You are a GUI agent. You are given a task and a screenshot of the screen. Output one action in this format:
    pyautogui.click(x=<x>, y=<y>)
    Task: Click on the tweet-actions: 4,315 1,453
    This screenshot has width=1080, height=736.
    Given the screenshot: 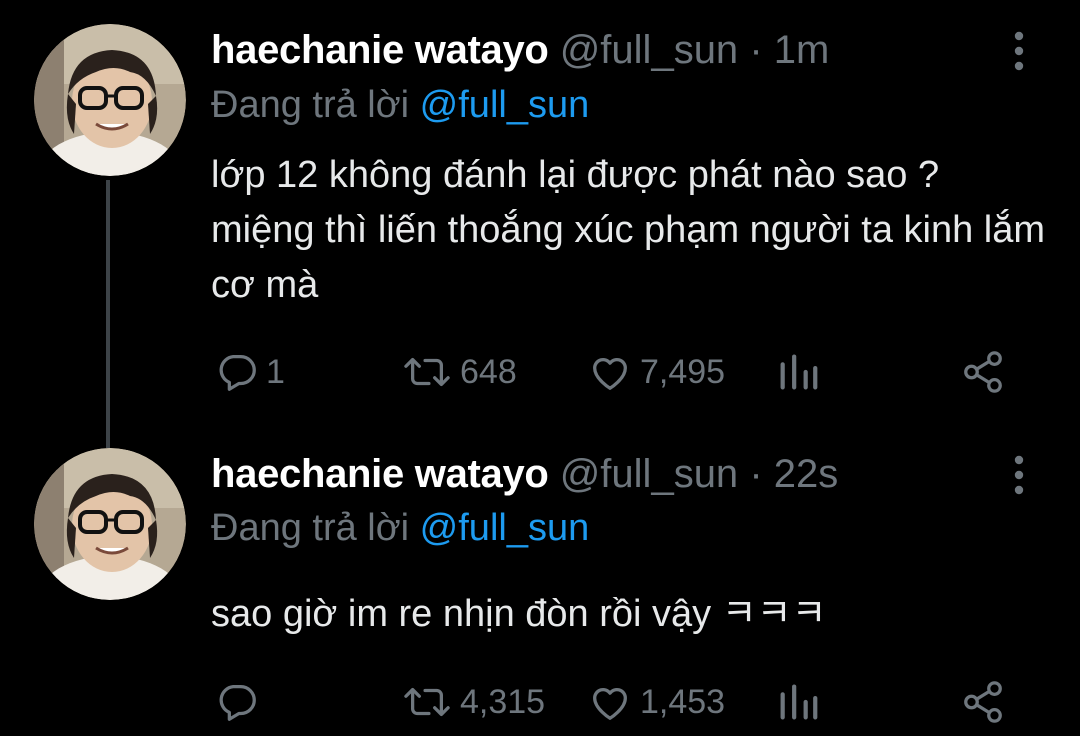 What is the action you would take?
    pyautogui.click(x=620, y=702)
    